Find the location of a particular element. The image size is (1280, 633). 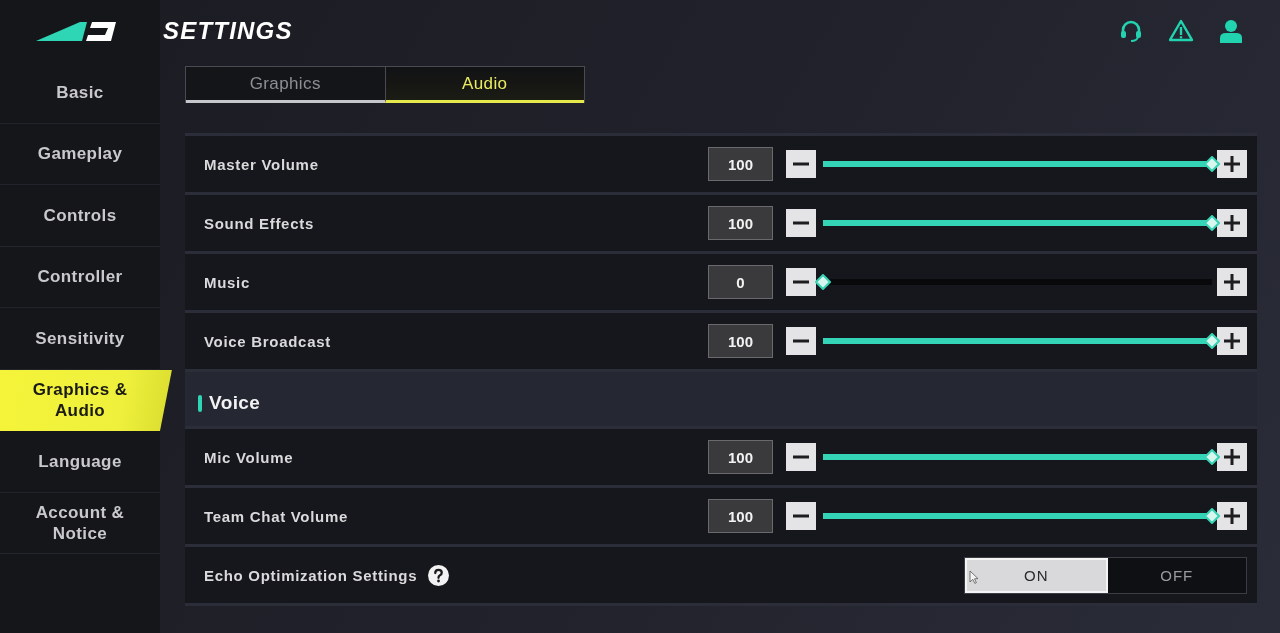

sidebar-item: Account & Notice is located at coordinates (80, 523).